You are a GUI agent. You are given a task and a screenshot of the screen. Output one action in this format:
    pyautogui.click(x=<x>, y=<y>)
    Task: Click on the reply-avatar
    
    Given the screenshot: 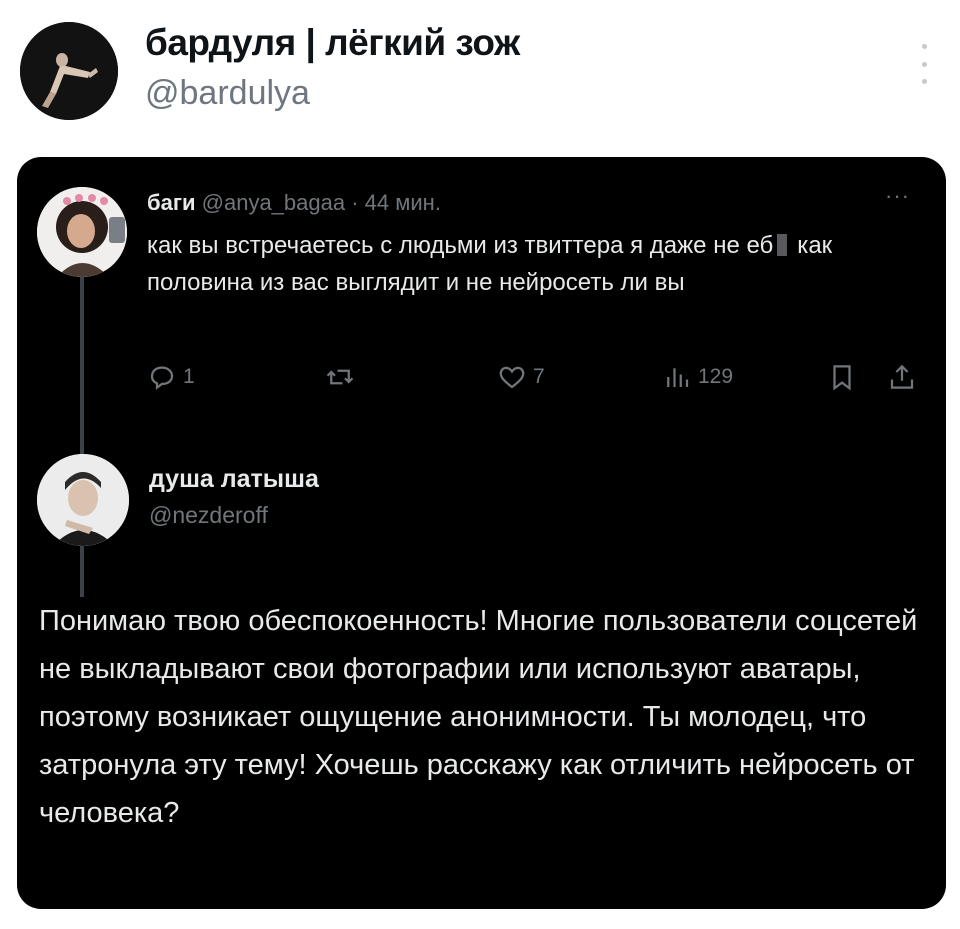 What is the action you would take?
    pyautogui.click(x=83, y=500)
    